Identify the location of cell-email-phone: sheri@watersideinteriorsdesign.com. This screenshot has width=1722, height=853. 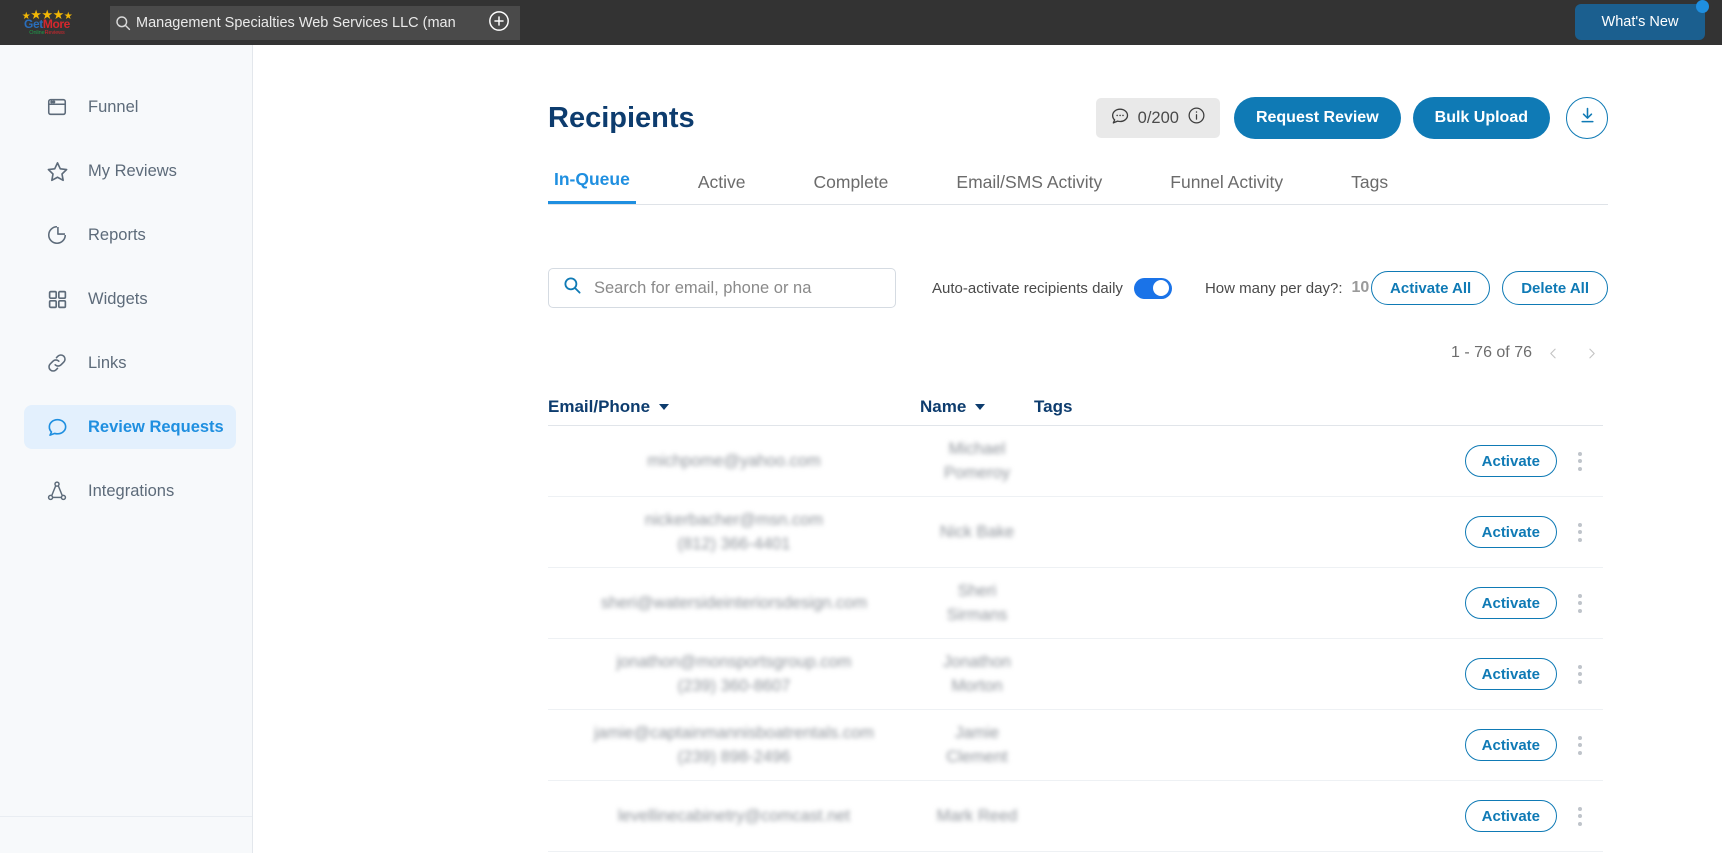
(734, 603).